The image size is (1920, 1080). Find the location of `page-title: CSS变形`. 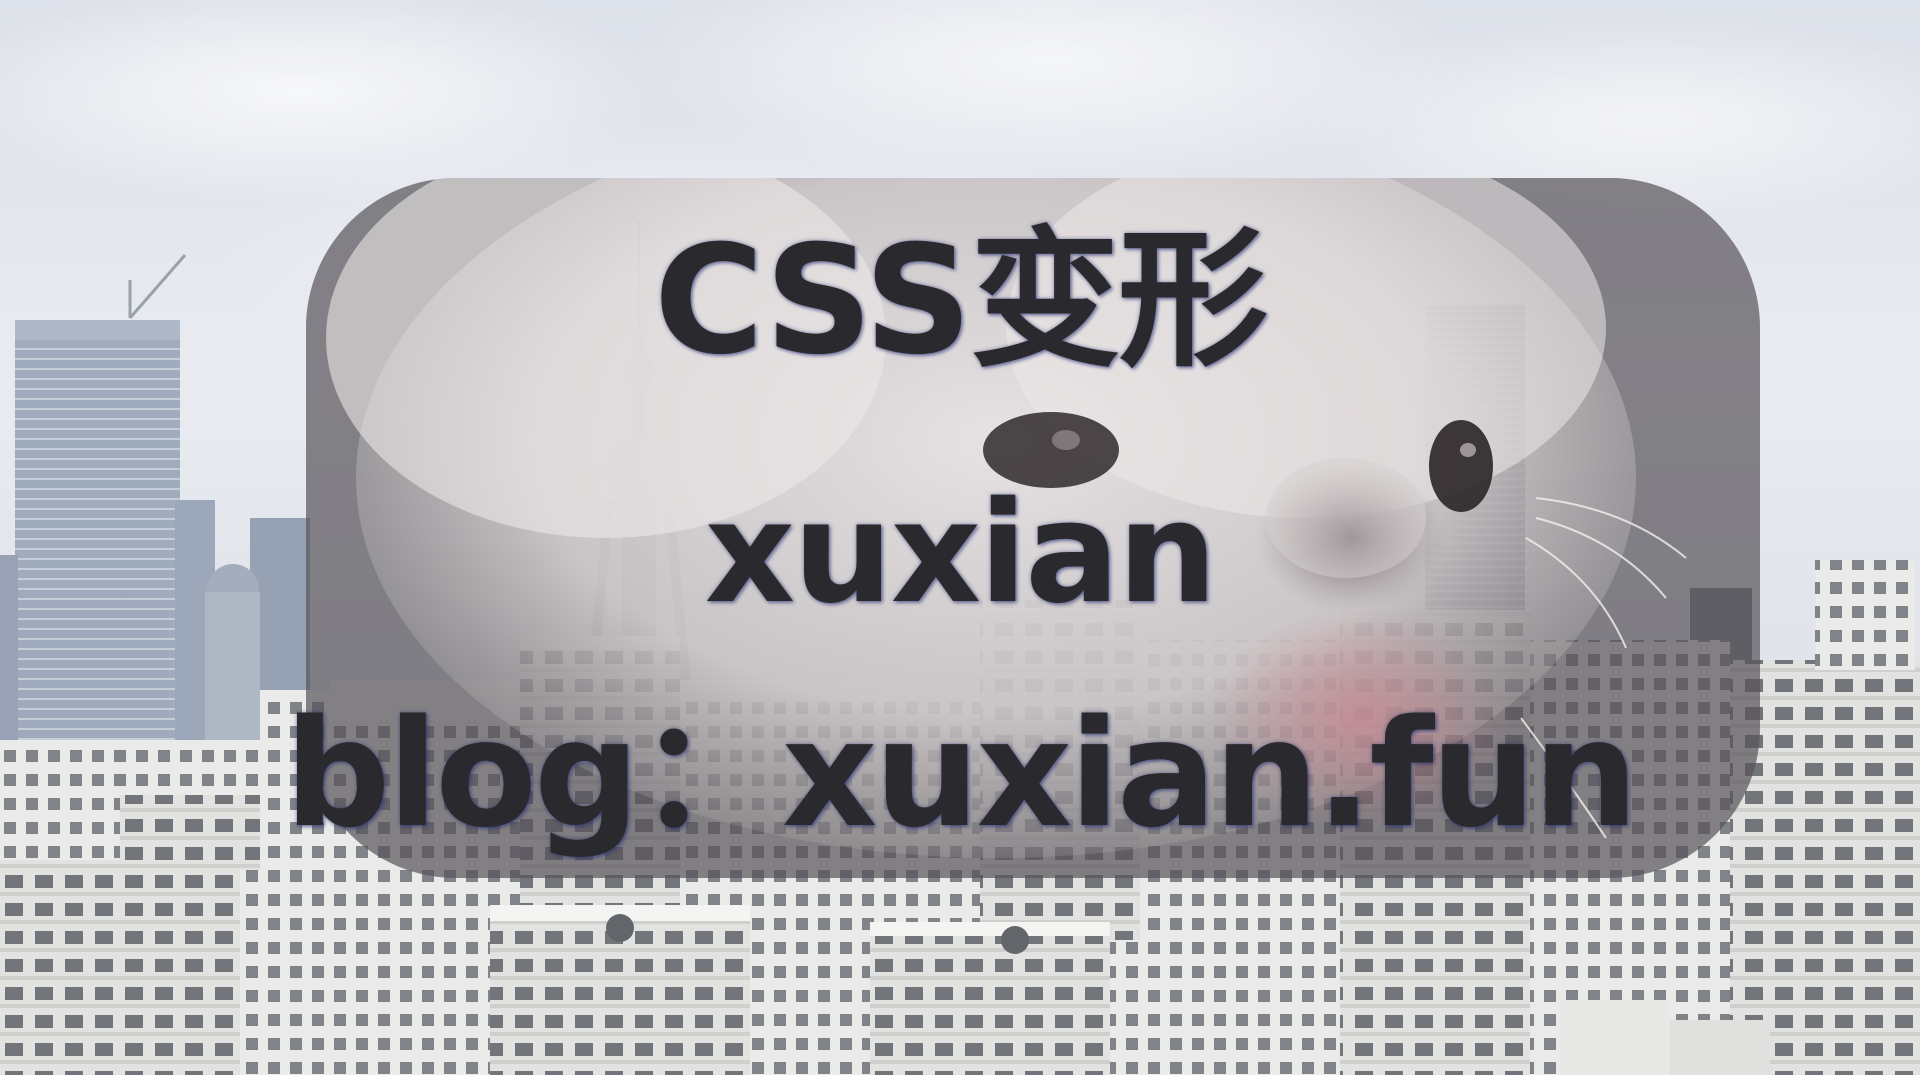

page-title: CSS变形 is located at coordinates (960, 301).